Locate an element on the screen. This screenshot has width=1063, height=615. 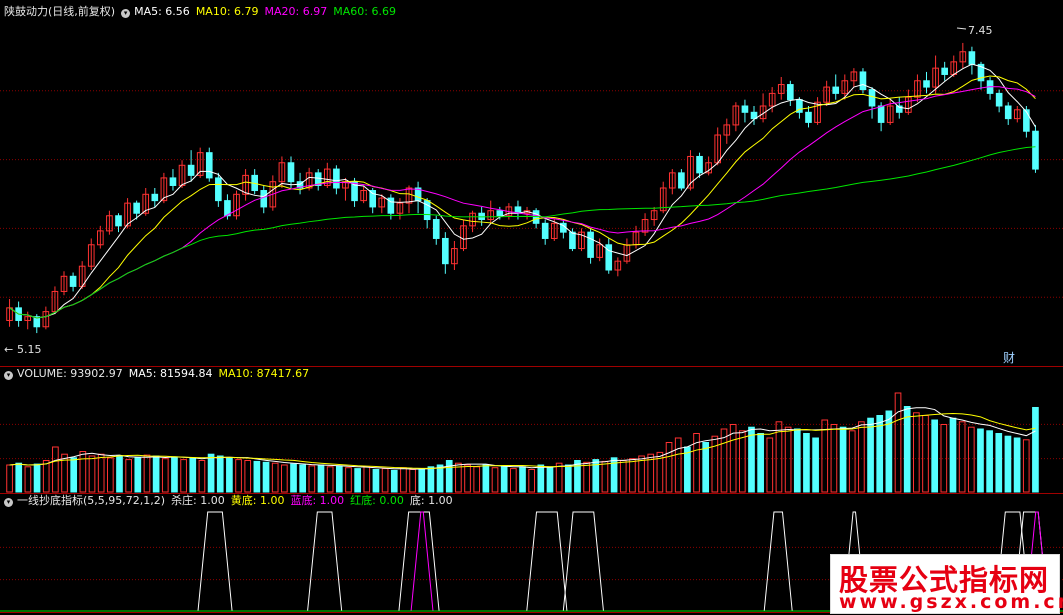
indicator-landi: 蓝底: 1.00 is located at coordinates (317, 500).